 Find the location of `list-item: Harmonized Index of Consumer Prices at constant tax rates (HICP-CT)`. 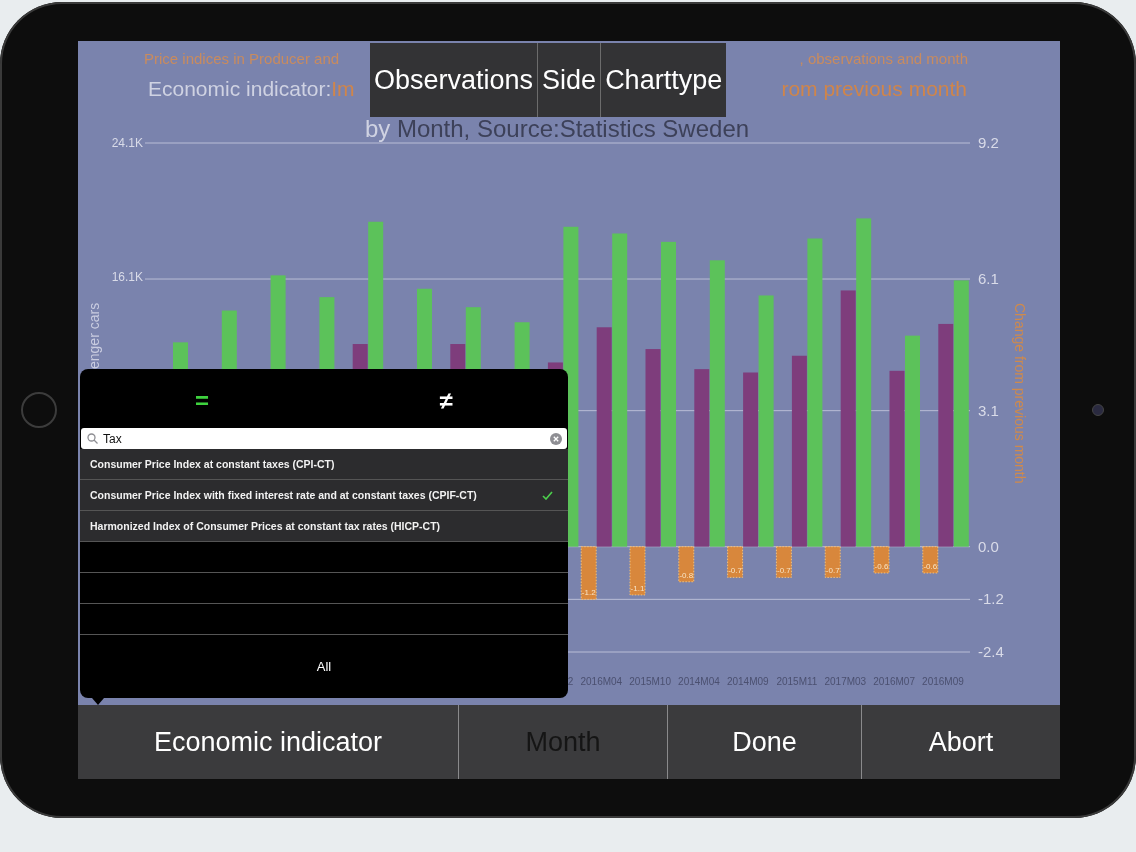

list-item: Harmonized Index of Consumer Prices at constant tax rates (HICP-CT) is located at coordinates (324, 526).